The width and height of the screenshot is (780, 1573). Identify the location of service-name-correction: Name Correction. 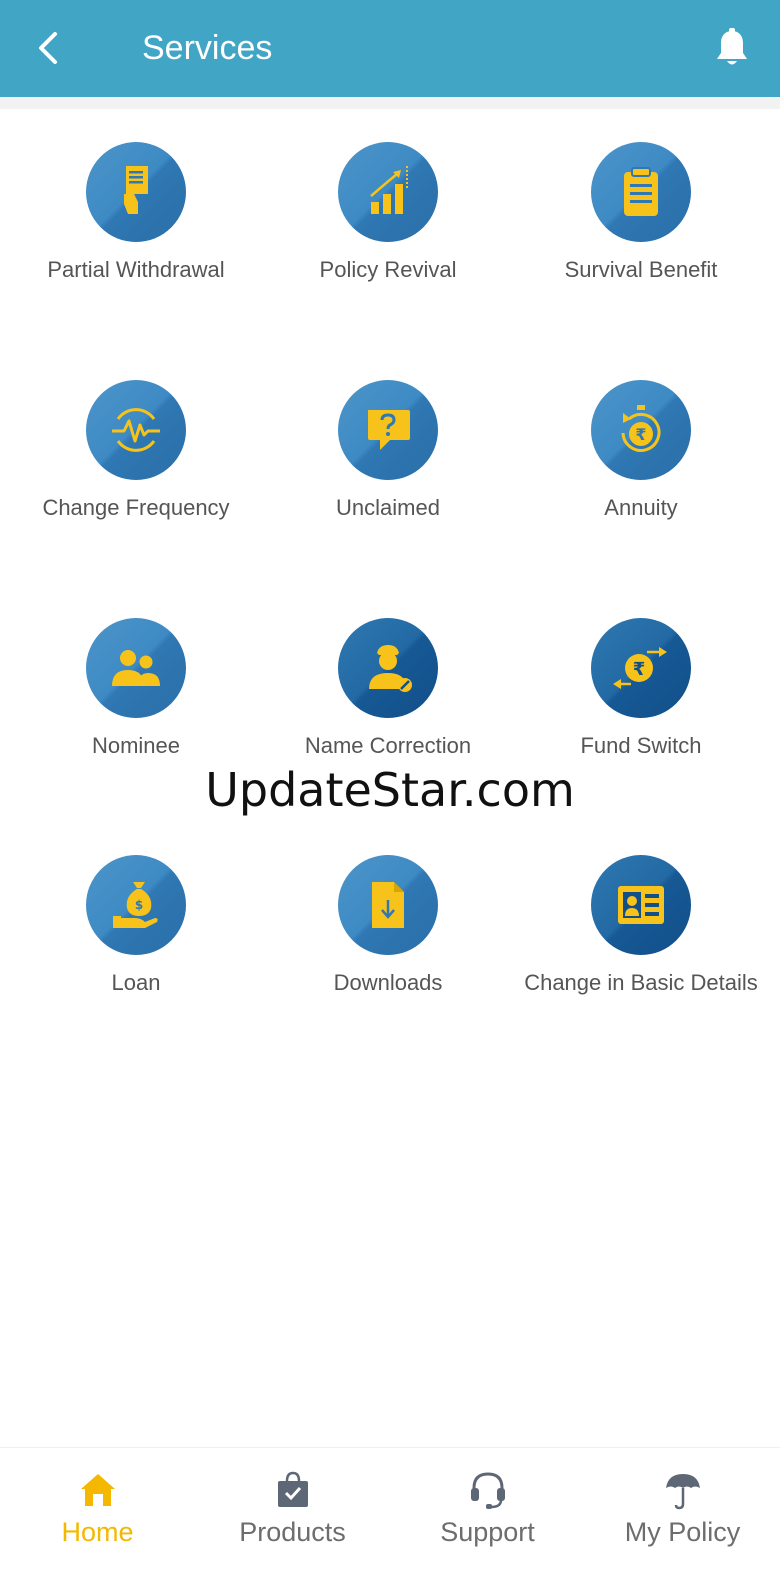
(388, 685).